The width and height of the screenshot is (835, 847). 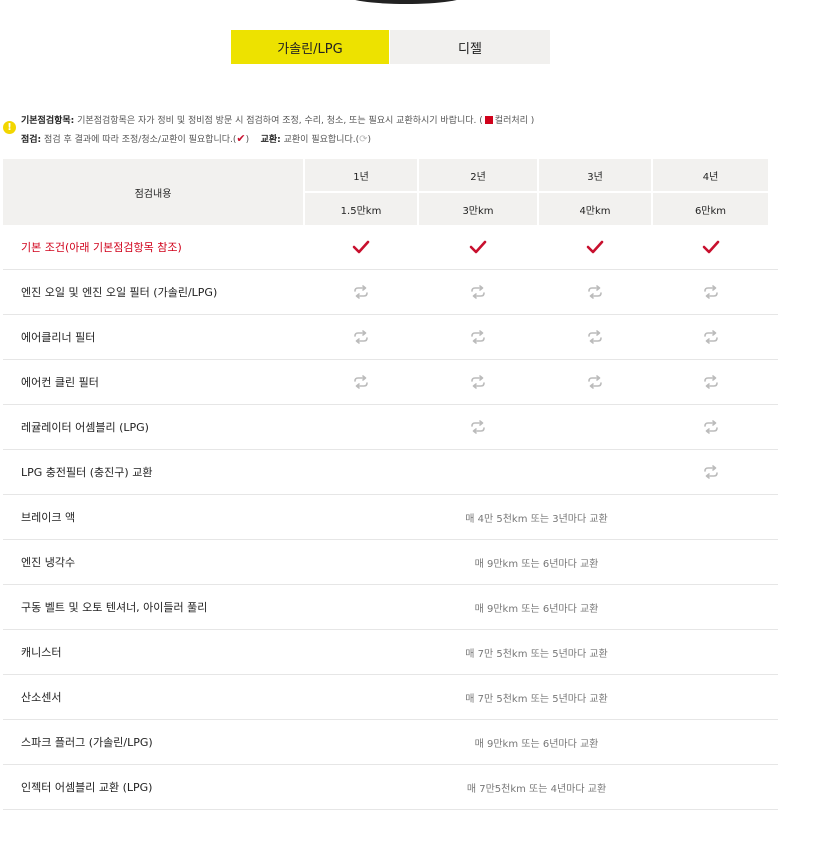 What do you see at coordinates (58, 337) in the screenshot?
I see `row-item-name: 에어클리너 필터` at bounding box center [58, 337].